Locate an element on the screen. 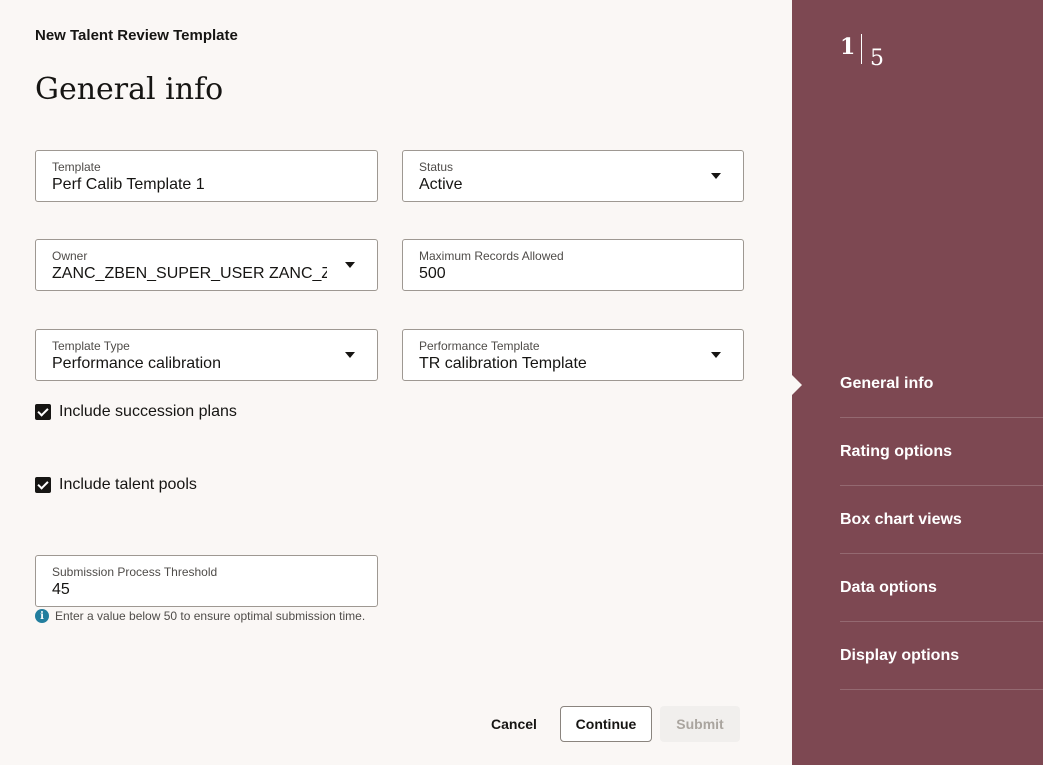 Image resolution: width=1043 pixels, height=765 pixels. active-step-pointer is located at coordinates (797, 385).